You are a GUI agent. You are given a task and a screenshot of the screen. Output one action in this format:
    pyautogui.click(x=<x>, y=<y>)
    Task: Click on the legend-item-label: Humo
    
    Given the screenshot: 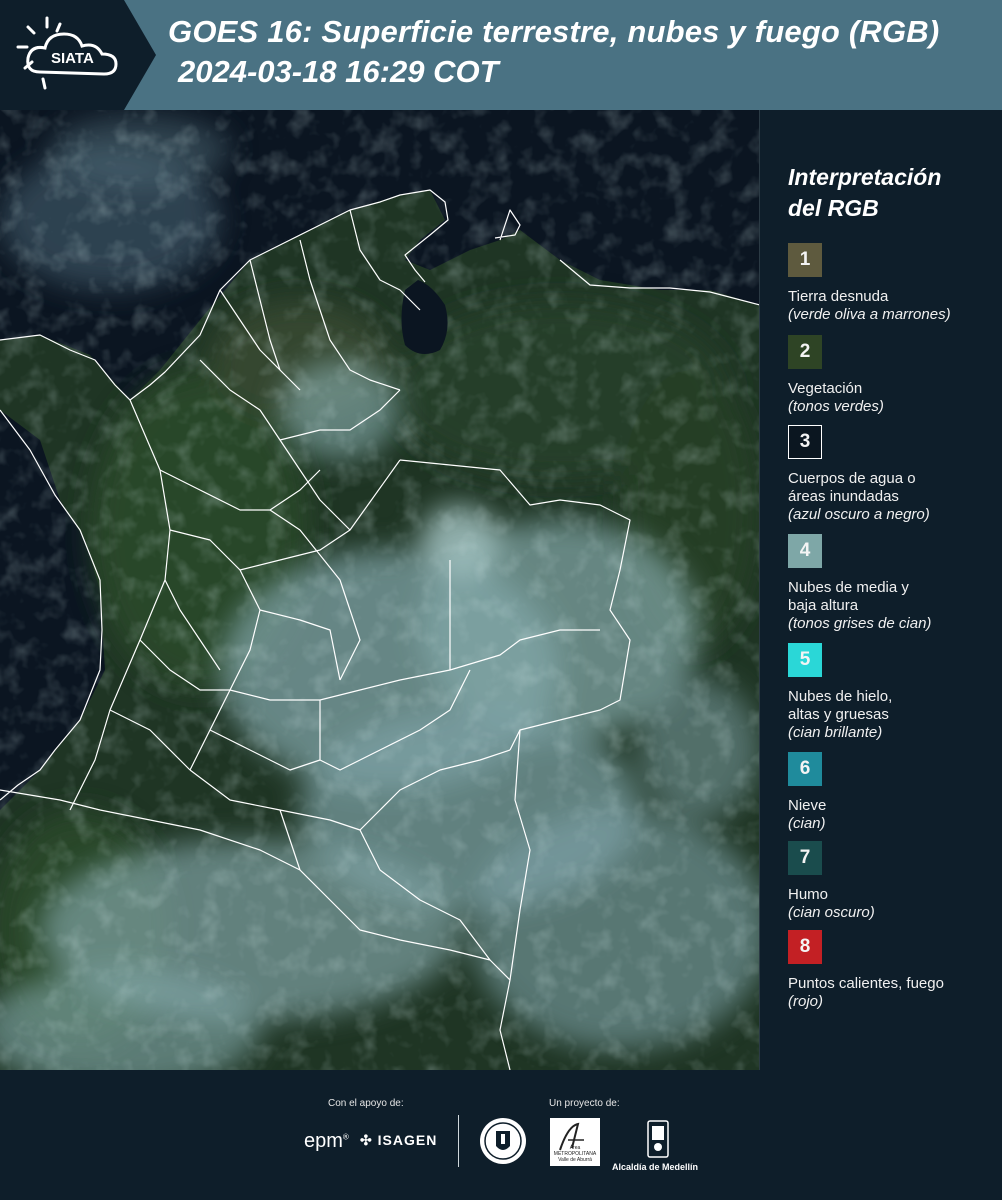 What is the action you would take?
    pyautogui.click(x=808, y=894)
    